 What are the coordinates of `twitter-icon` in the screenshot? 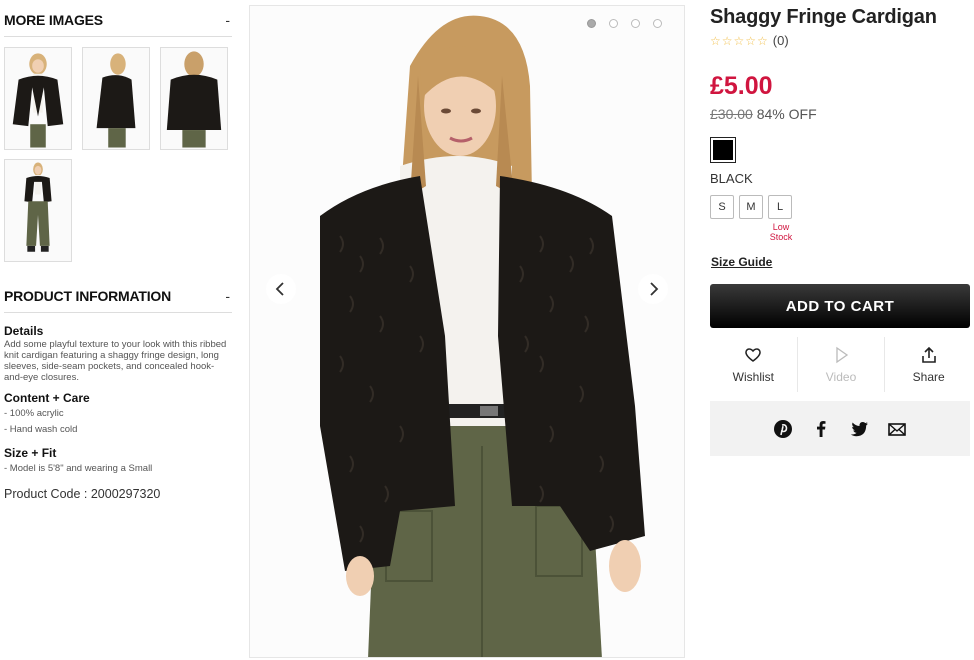 It's located at (859, 428).